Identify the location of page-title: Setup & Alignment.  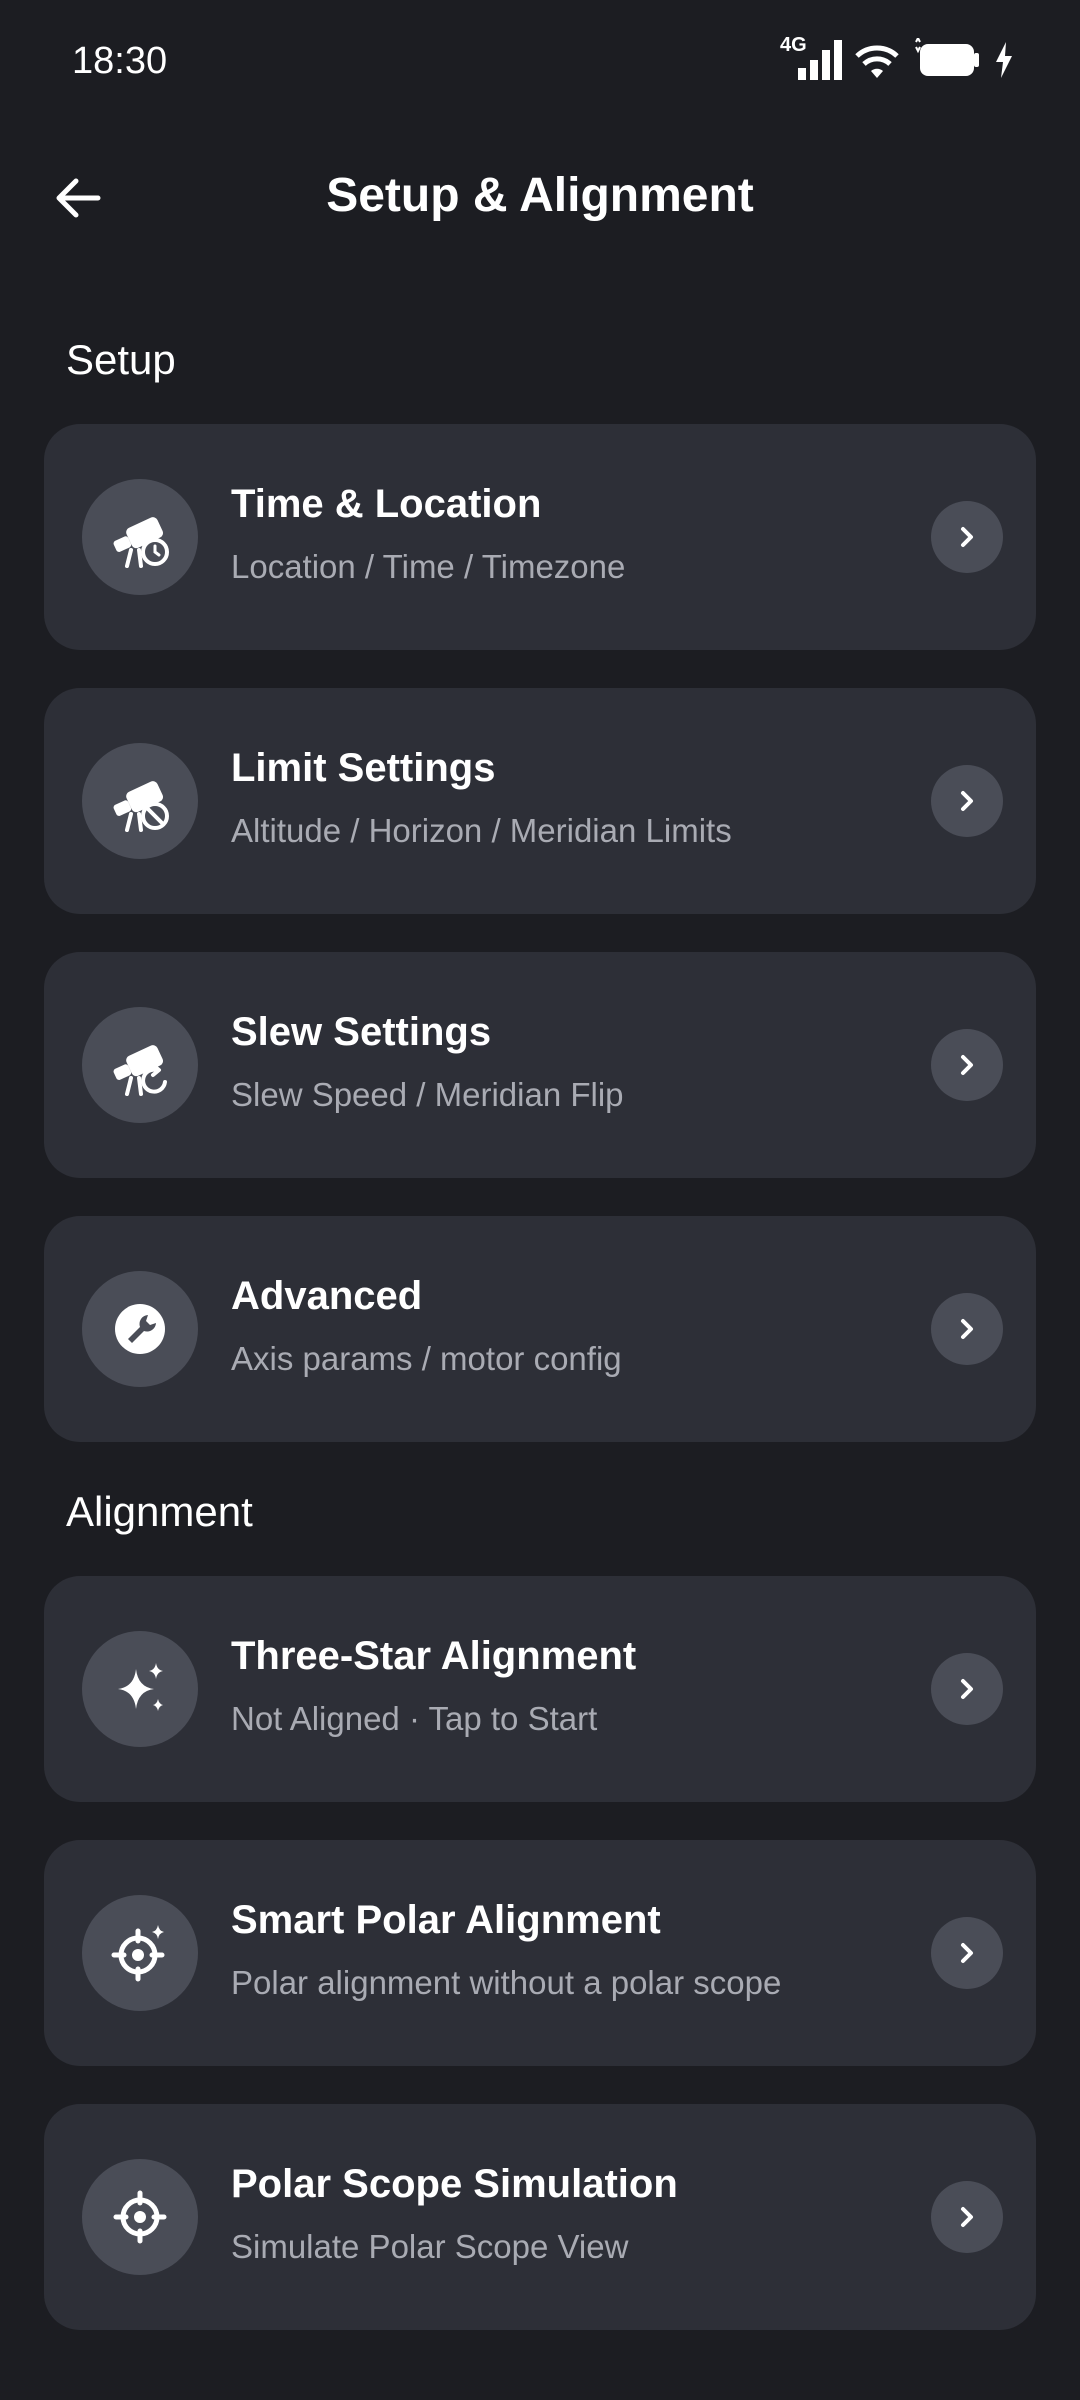
(540, 195).